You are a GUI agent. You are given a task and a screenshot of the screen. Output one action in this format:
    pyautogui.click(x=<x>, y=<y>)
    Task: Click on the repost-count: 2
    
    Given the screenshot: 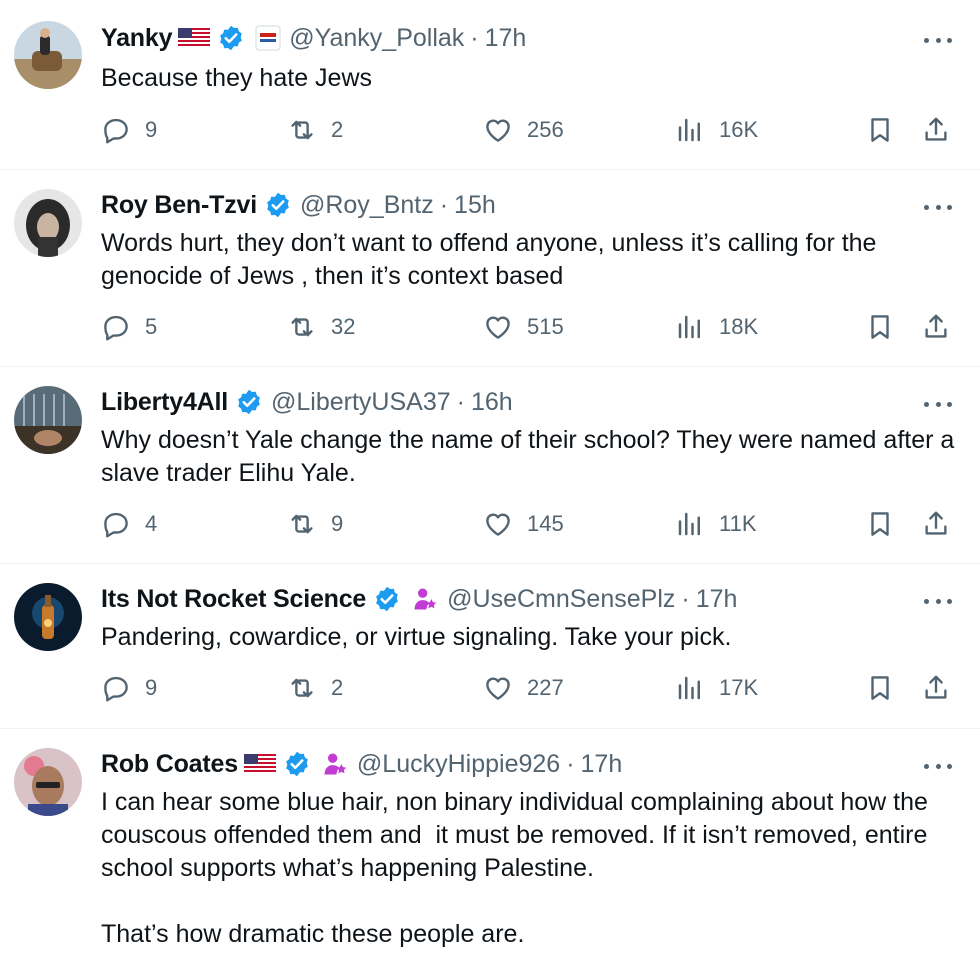 What is the action you would take?
    pyautogui.click(x=337, y=129)
    